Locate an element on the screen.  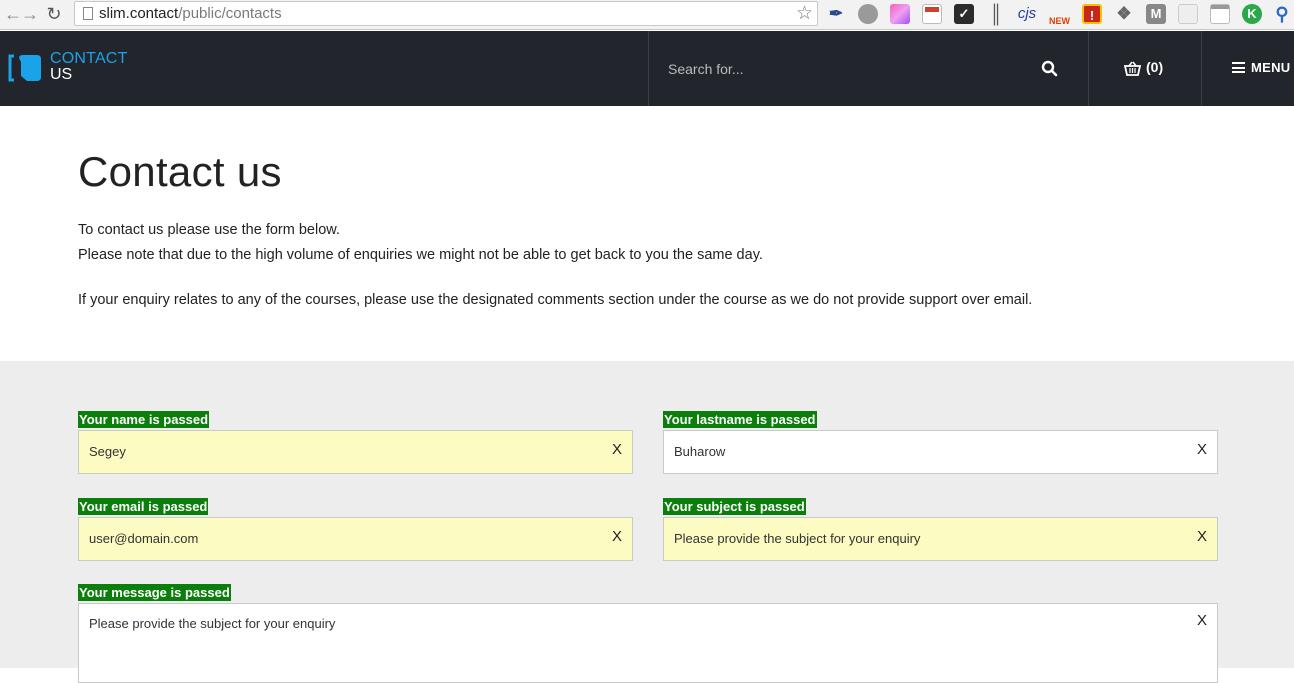
globe-icon is located at coordinates (868, 14).